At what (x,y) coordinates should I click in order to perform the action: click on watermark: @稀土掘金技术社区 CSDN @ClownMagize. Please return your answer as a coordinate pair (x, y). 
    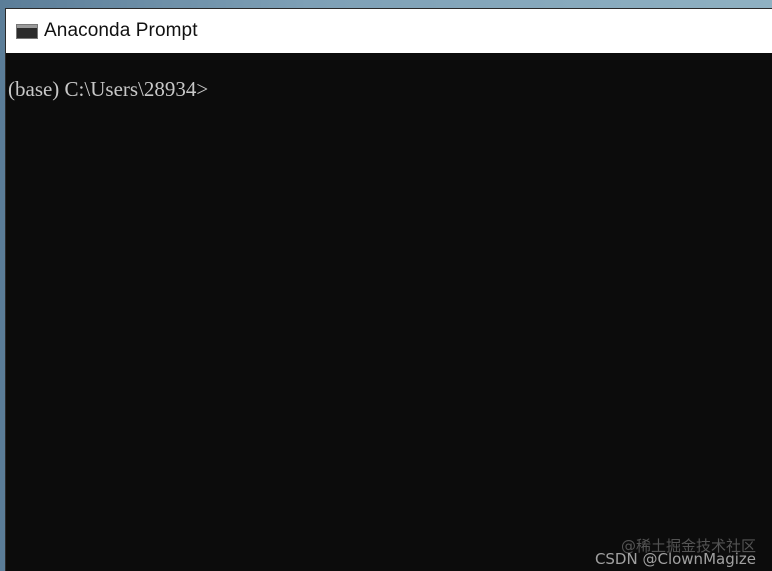
    Looking at the image, I should click on (675, 553).